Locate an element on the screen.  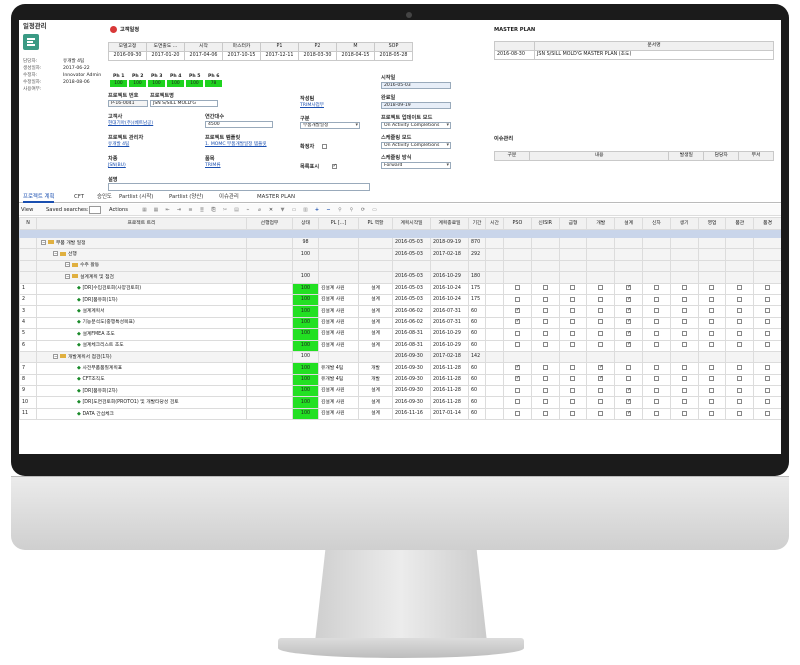
task-name-cell: ◆ [DR]품유회(2차) is located at coordinates (141, 391).